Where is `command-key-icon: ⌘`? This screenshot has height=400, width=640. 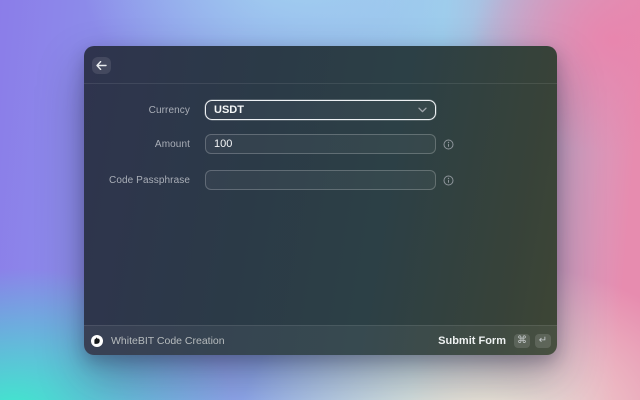 command-key-icon: ⌘ is located at coordinates (522, 340).